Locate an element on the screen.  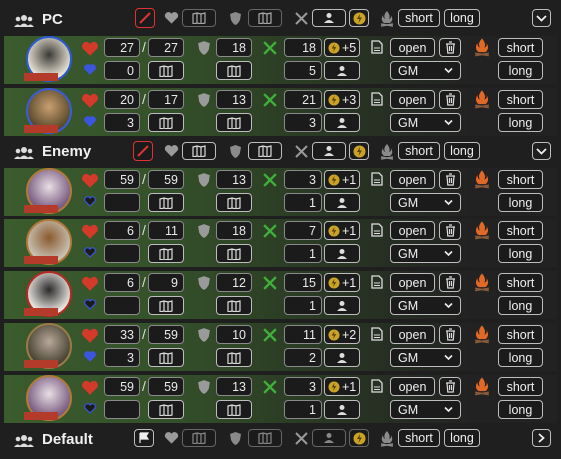
initiative-bonus-button: +3 is located at coordinates (342, 99).